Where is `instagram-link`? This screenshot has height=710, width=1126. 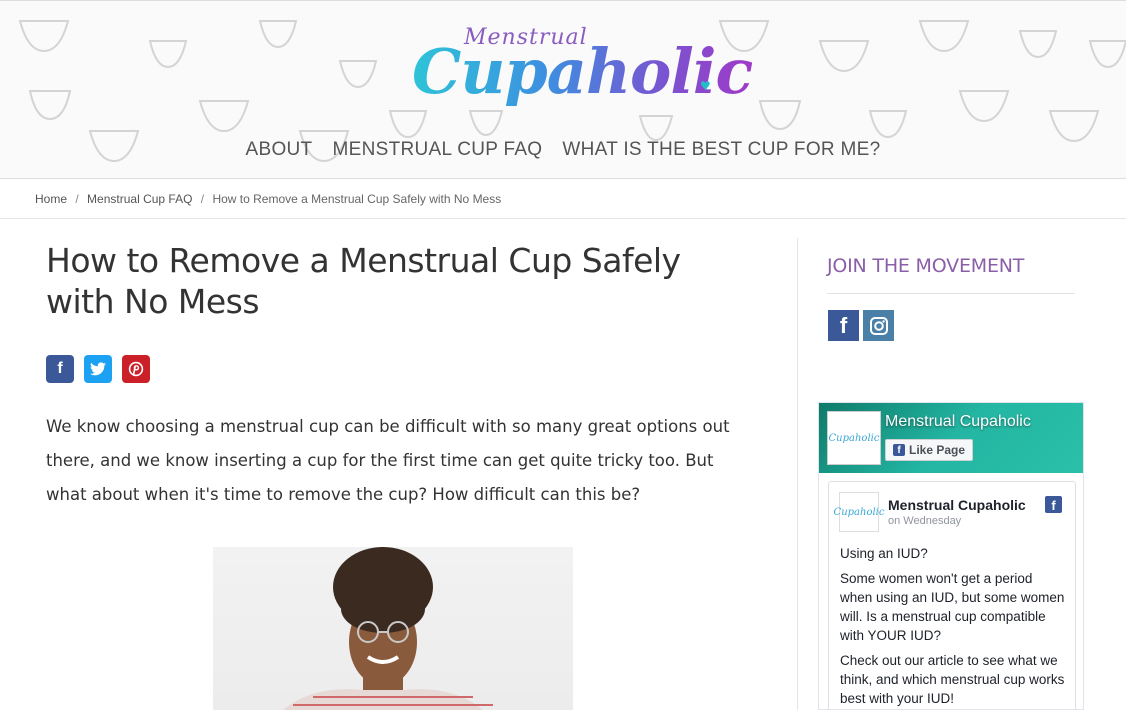 instagram-link is located at coordinates (878, 325).